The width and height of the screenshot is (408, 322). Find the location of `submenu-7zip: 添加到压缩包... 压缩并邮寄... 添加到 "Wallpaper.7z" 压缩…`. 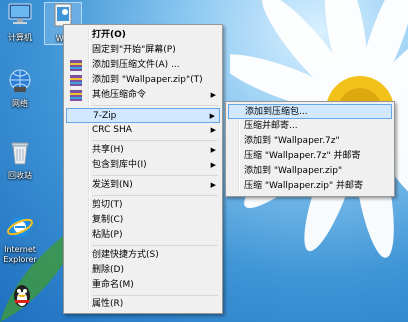

submenu-7zip: 添加到压缩包... 压缩并邮寄... 添加到 "Wallpaper.7z" 压缩… is located at coordinates (310, 149).